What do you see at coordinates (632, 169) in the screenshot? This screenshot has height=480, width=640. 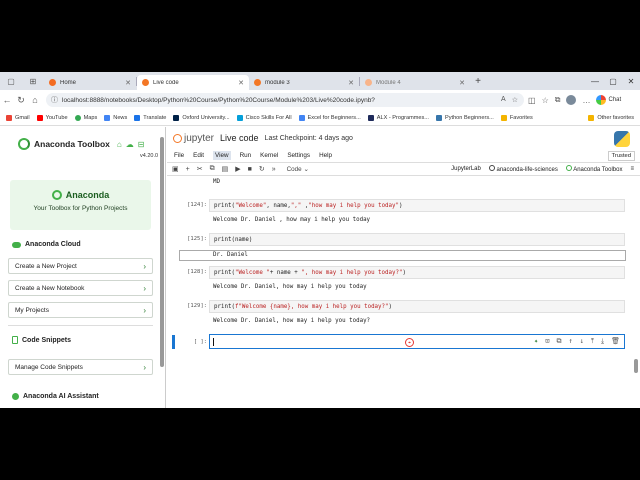 I see `bug-icon: ≡` at bounding box center [632, 169].